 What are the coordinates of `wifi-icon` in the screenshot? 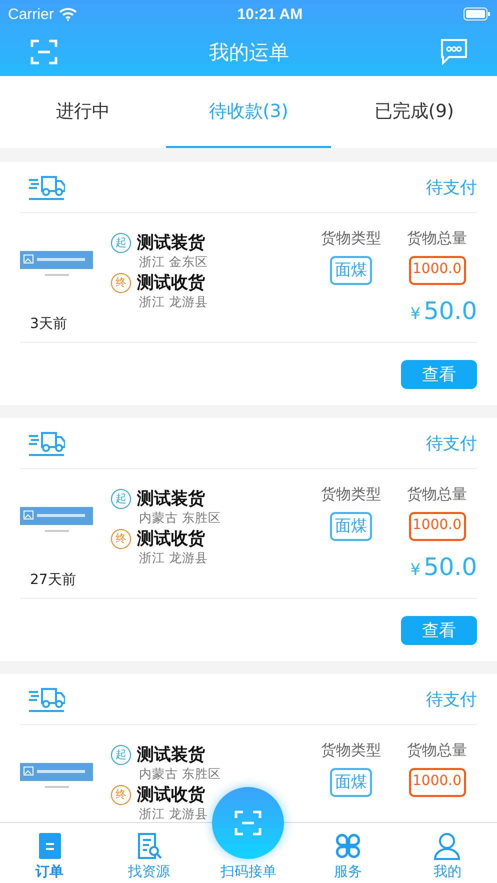 It's located at (67, 14).